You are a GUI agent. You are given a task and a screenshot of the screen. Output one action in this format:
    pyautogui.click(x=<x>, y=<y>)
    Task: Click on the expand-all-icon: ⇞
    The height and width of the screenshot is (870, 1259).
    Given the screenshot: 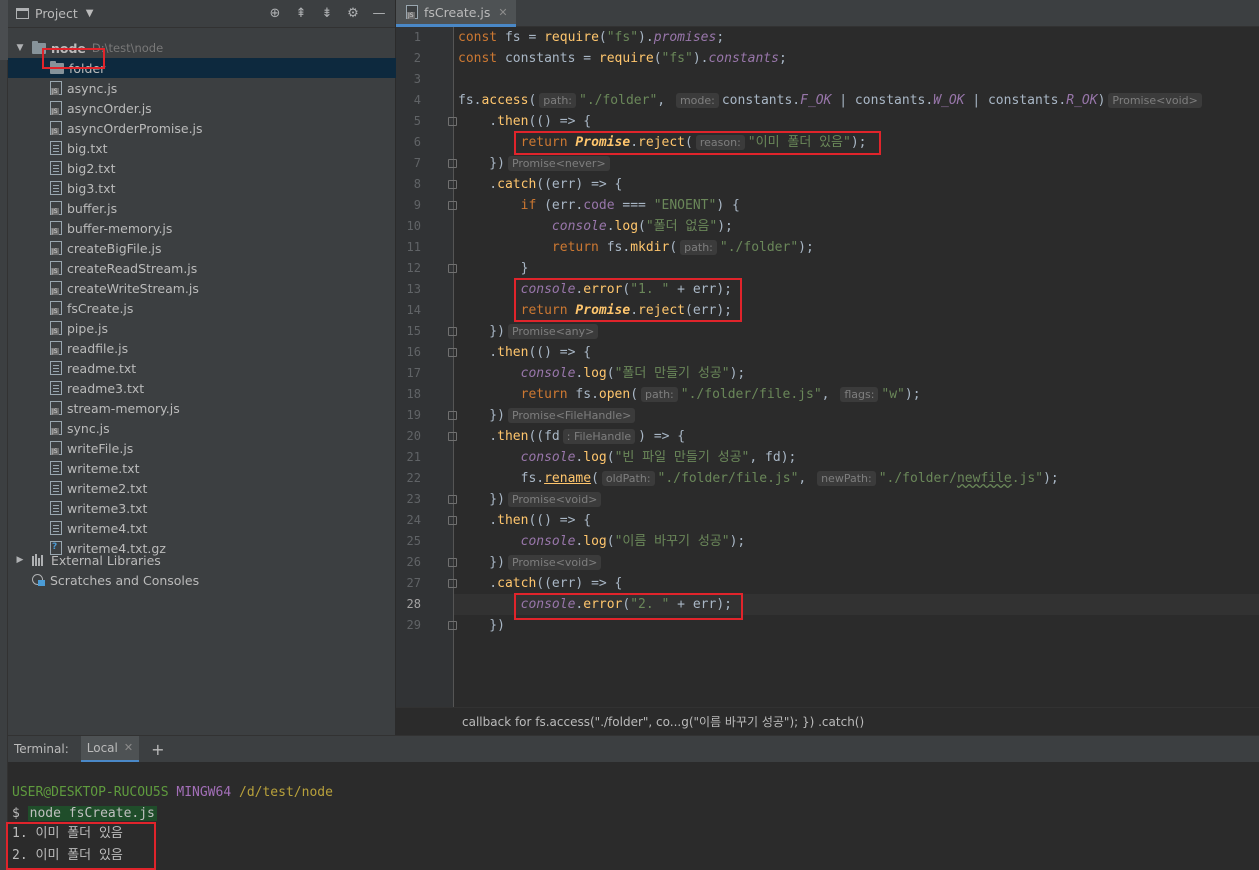 What is the action you would take?
    pyautogui.click(x=301, y=13)
    